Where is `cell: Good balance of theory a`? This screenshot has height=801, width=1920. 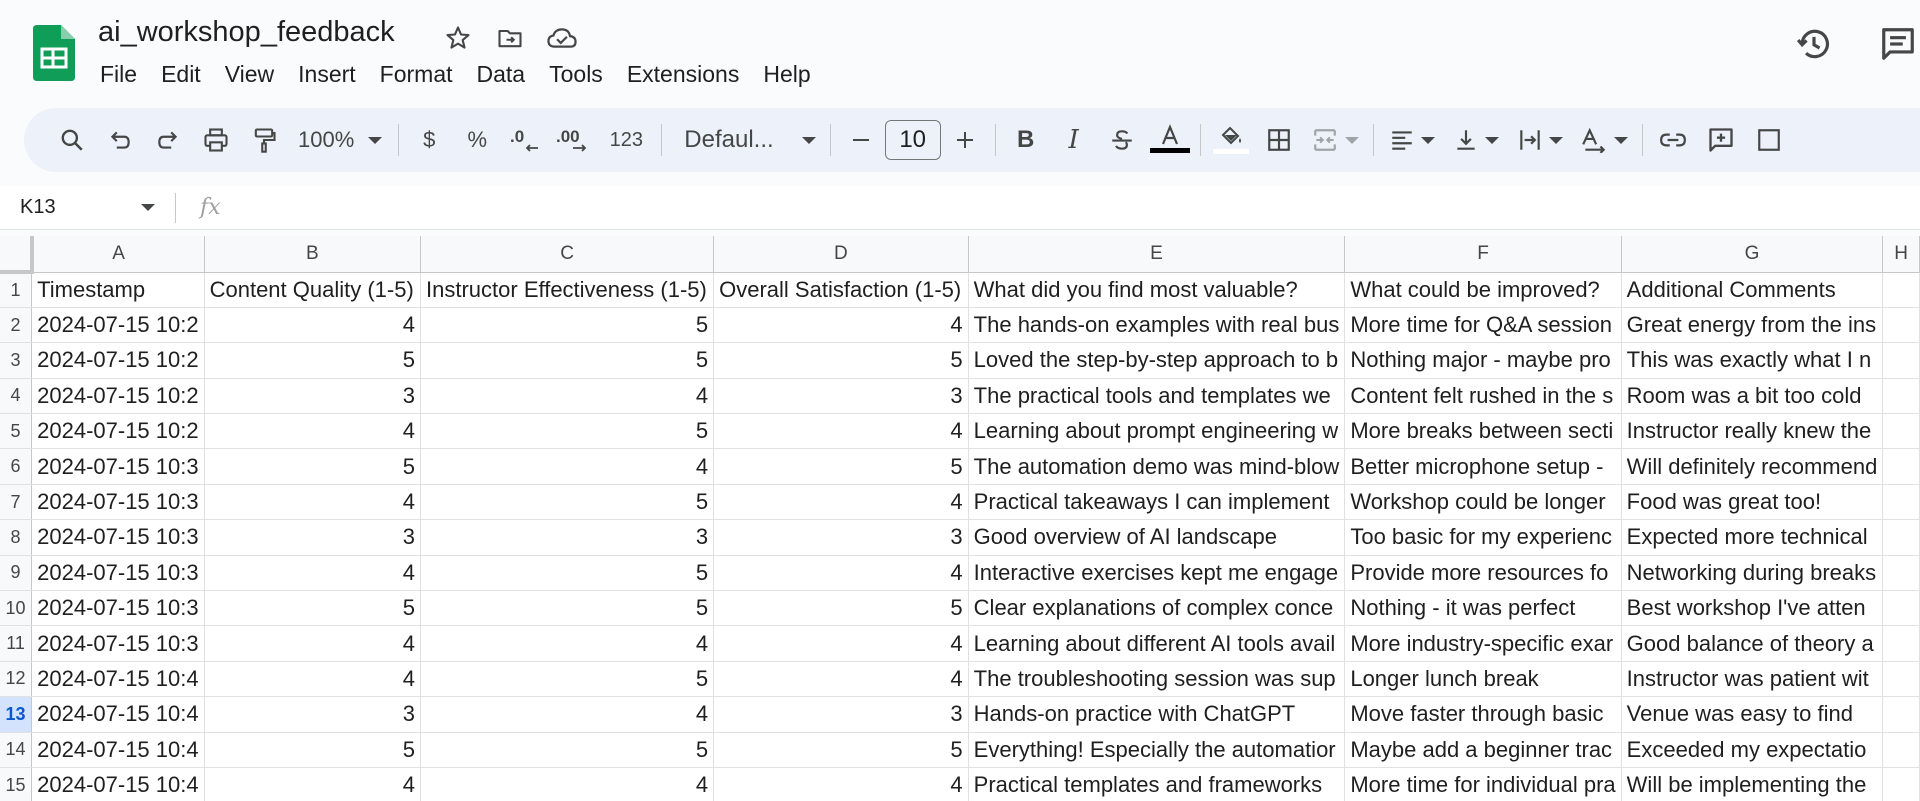
cell: Good balance of theory a is located at coordinates (1752, 643).